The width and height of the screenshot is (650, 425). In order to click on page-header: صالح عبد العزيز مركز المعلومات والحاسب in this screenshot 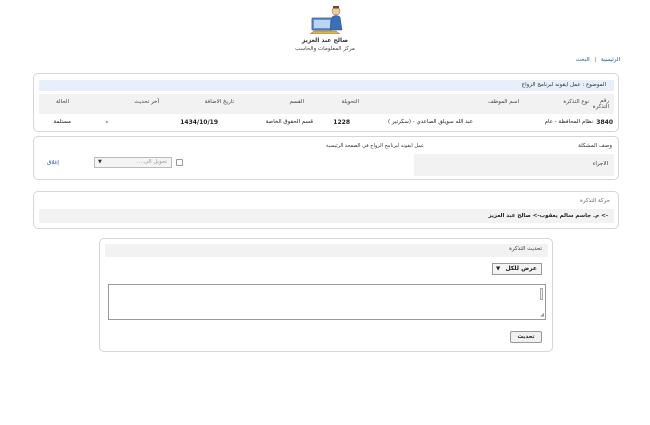, I will do `click(325, 29)`.